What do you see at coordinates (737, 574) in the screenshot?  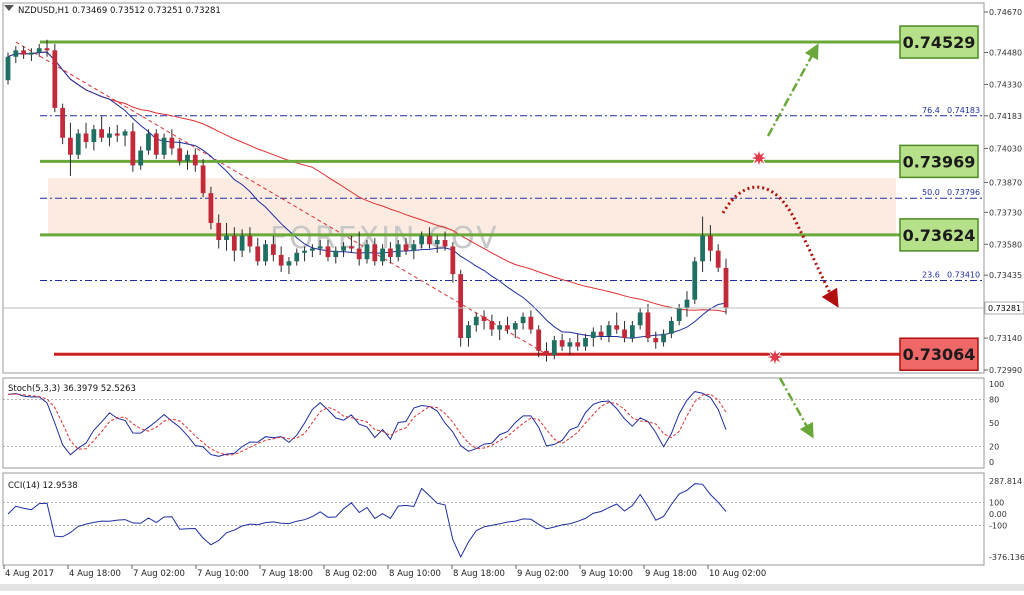 I see `x-tick-label: 10 Aug 02:00` at bounding box center [737, 574].